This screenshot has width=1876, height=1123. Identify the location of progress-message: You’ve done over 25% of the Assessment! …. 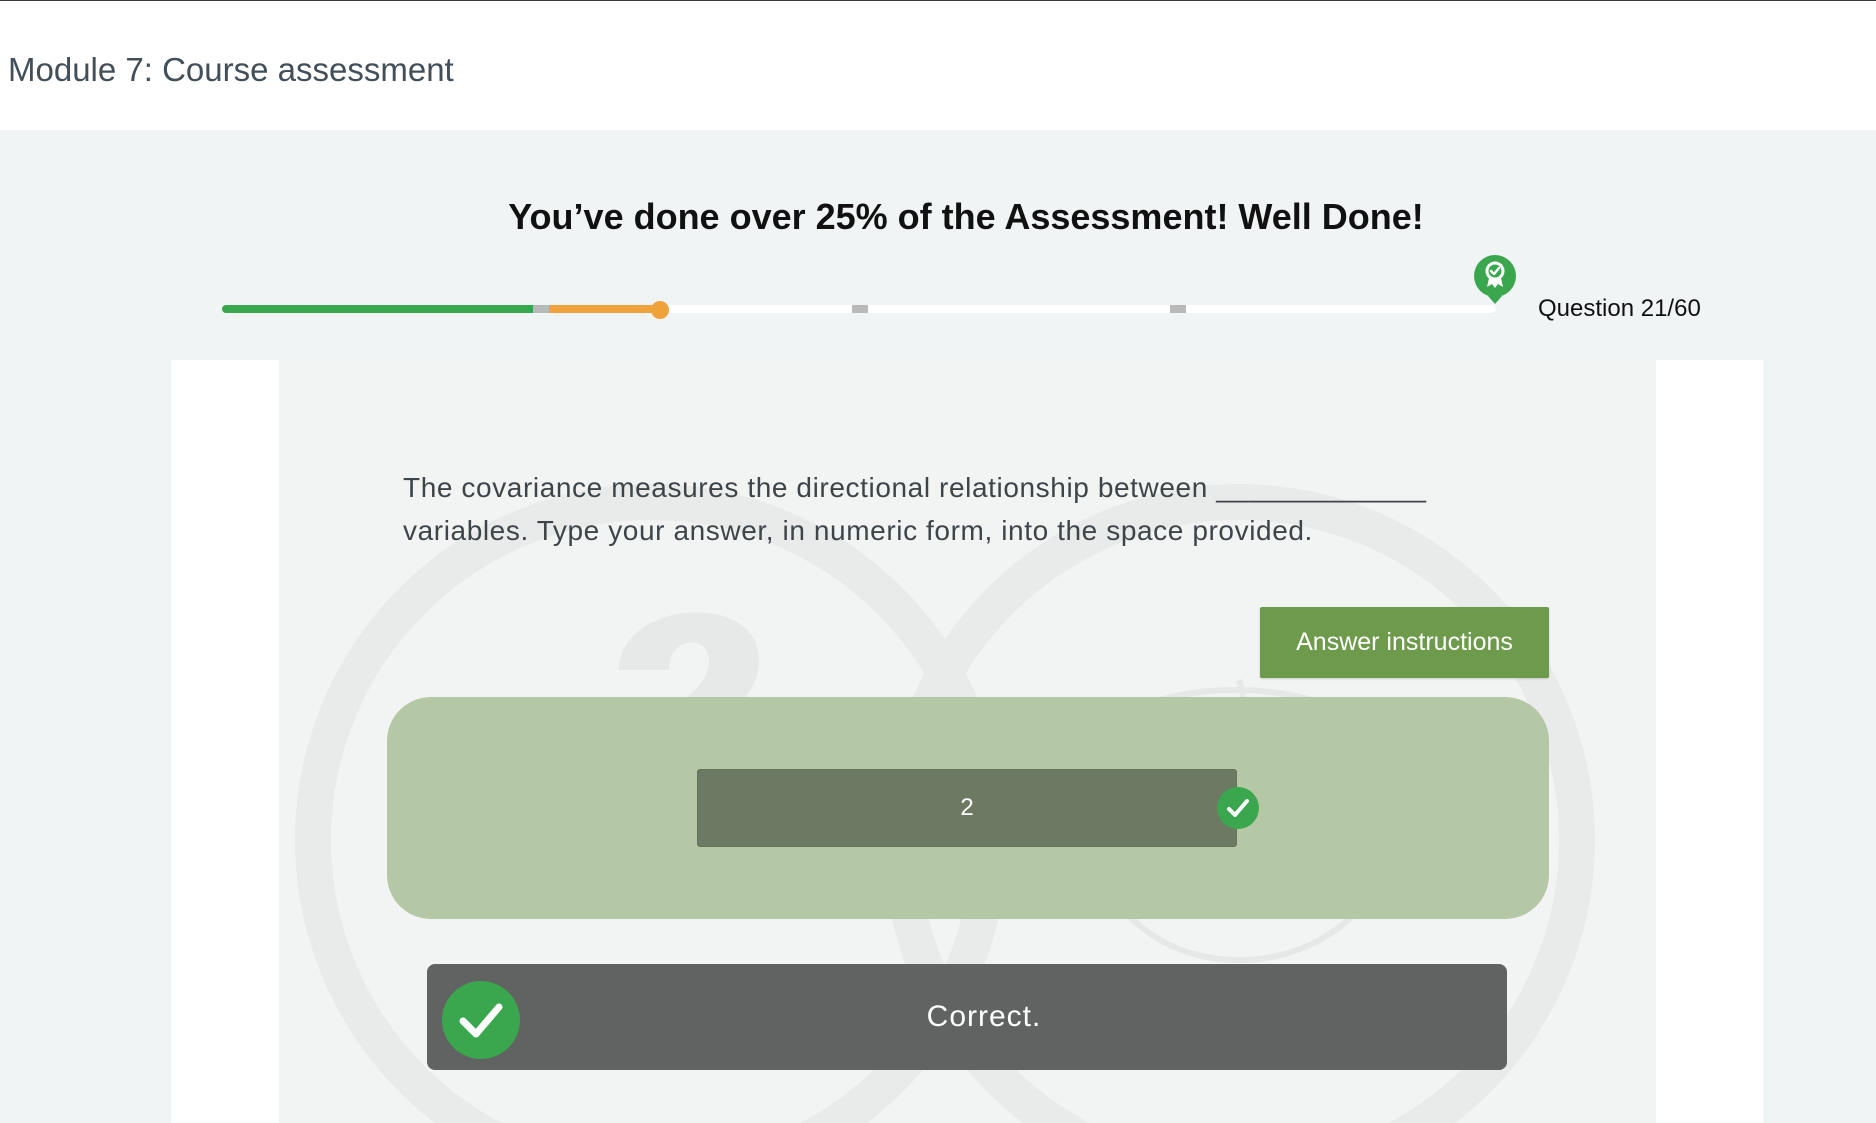
(966, 216).